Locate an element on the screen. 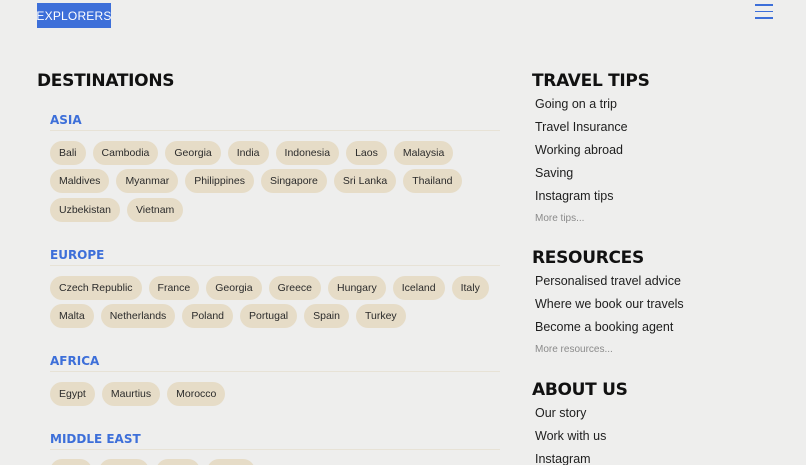 The width and height of the screenshot is (806, 465). region-title-asia: ASIA is located at coordinates (66, 120).